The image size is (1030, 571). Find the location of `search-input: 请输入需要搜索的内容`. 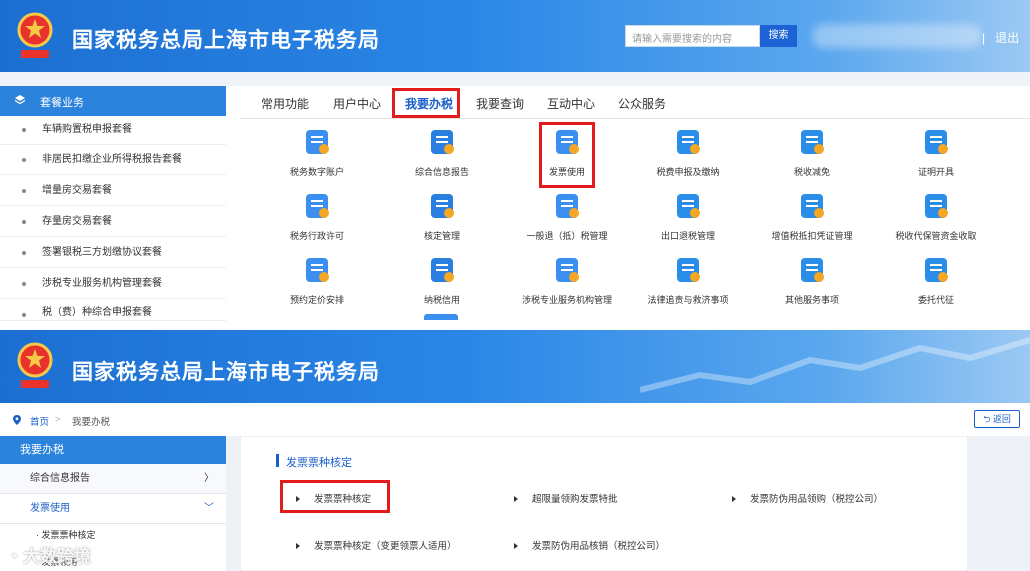

search-input: 请输入需要搜索的内容 is located at coordinates (692, 36).